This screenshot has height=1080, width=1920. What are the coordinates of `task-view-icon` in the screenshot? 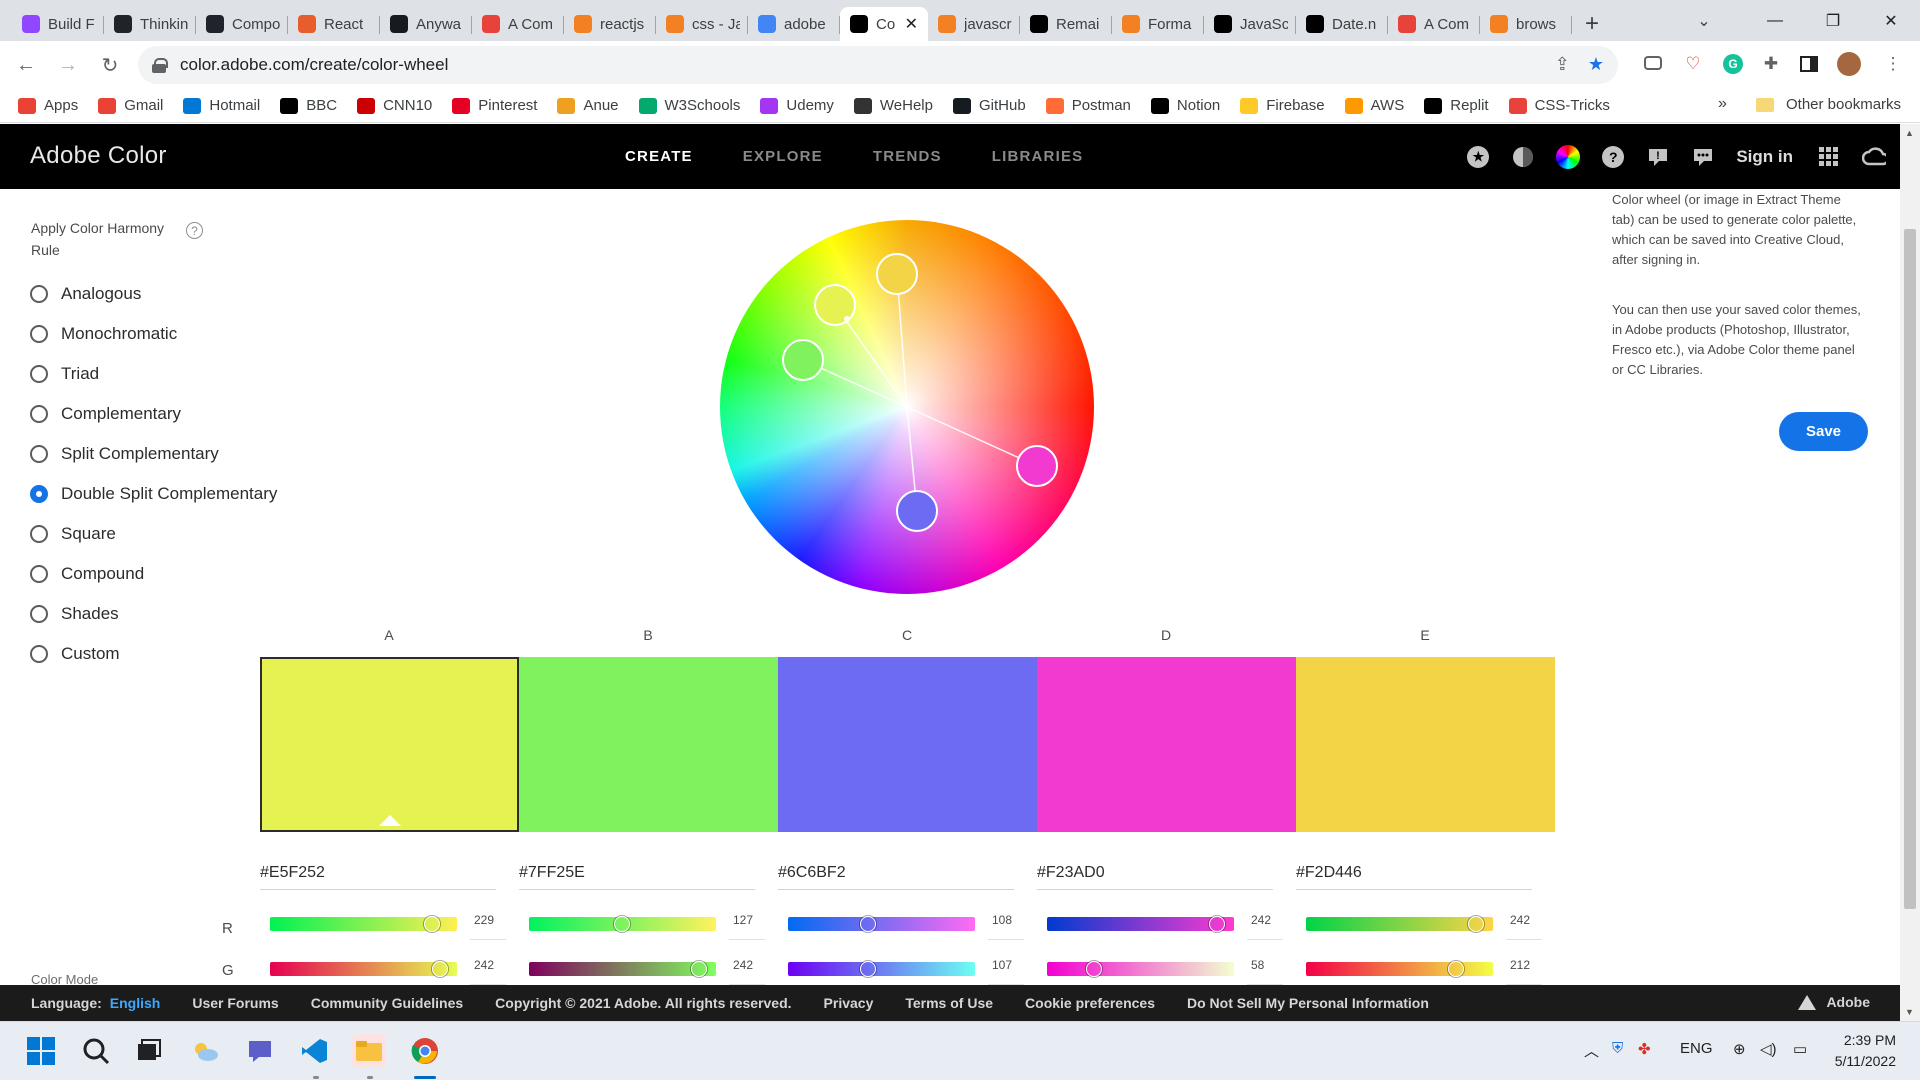 It's located at (149, 1051).